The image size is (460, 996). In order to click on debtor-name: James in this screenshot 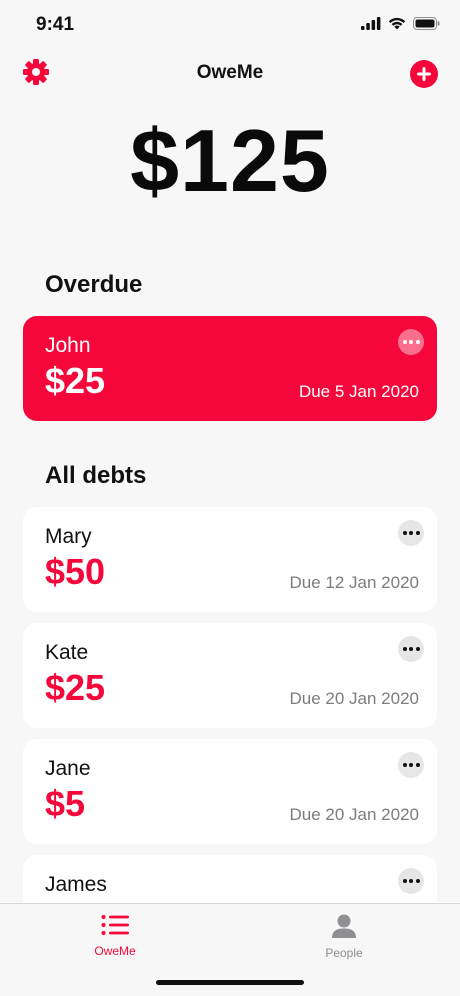, I will do `click(76, 884)`.